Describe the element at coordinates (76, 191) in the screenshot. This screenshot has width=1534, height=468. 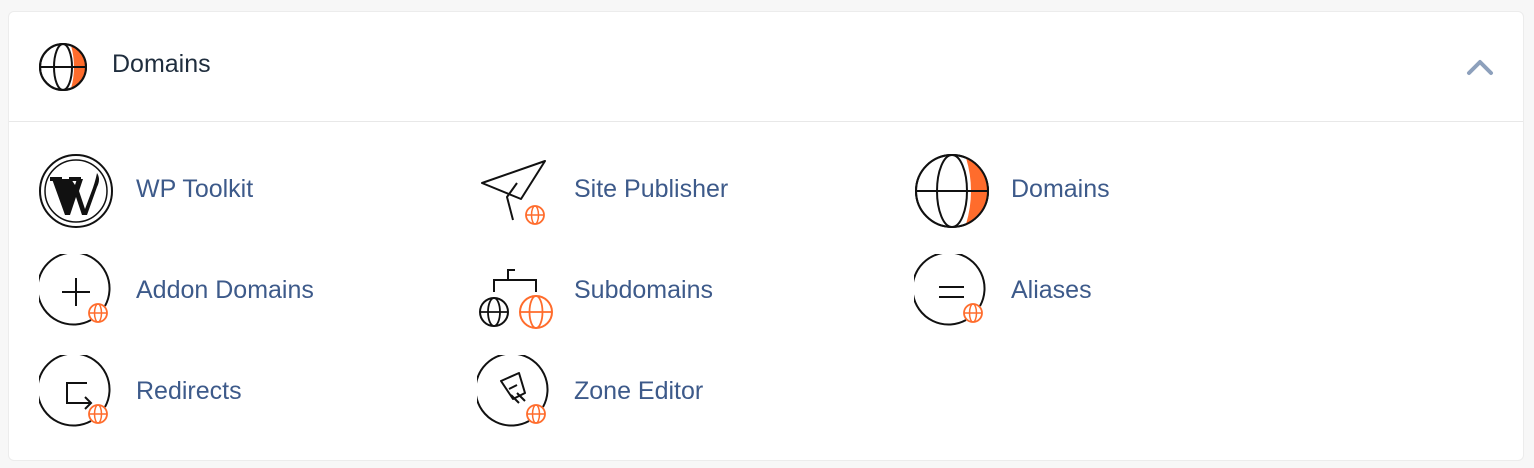
I see `wordpress-icon` at that location.